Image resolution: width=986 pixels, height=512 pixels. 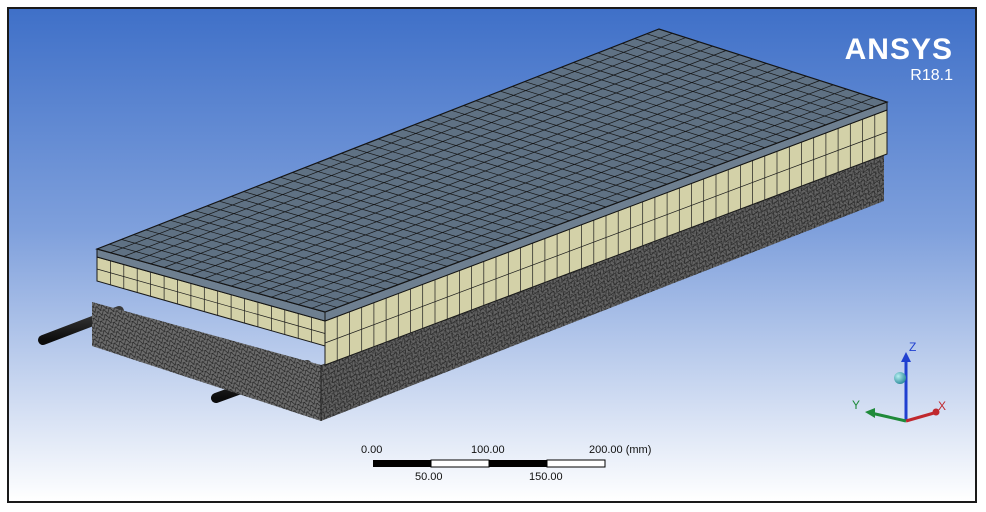 What do you see at coordinates (912, 347) in the screenshot?
I see `triad-z-label: Z` at bounding box center [912, 347].